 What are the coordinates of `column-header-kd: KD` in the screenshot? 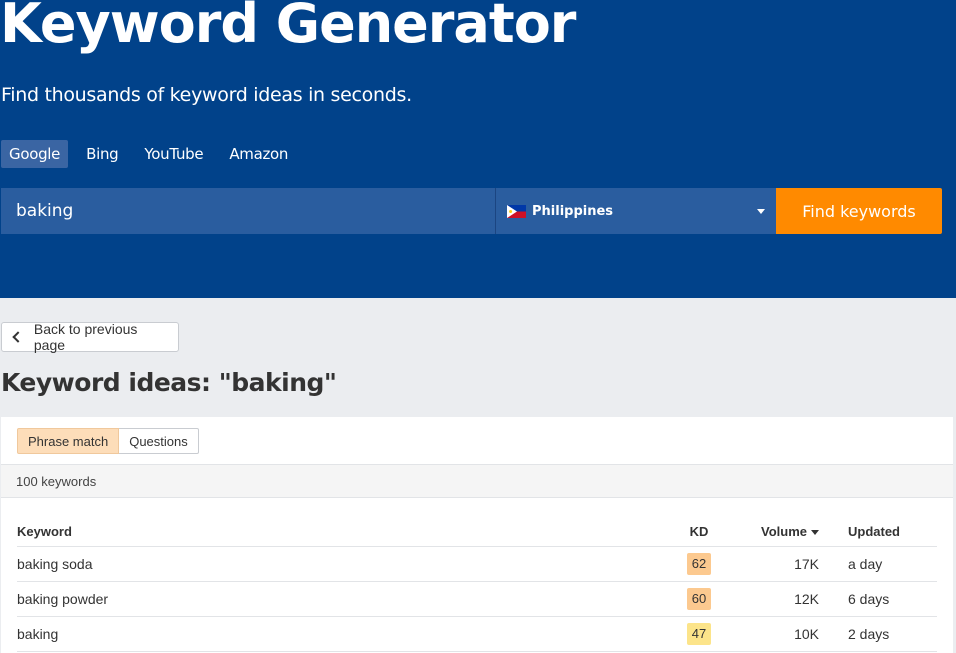 It's located at (699, 531).